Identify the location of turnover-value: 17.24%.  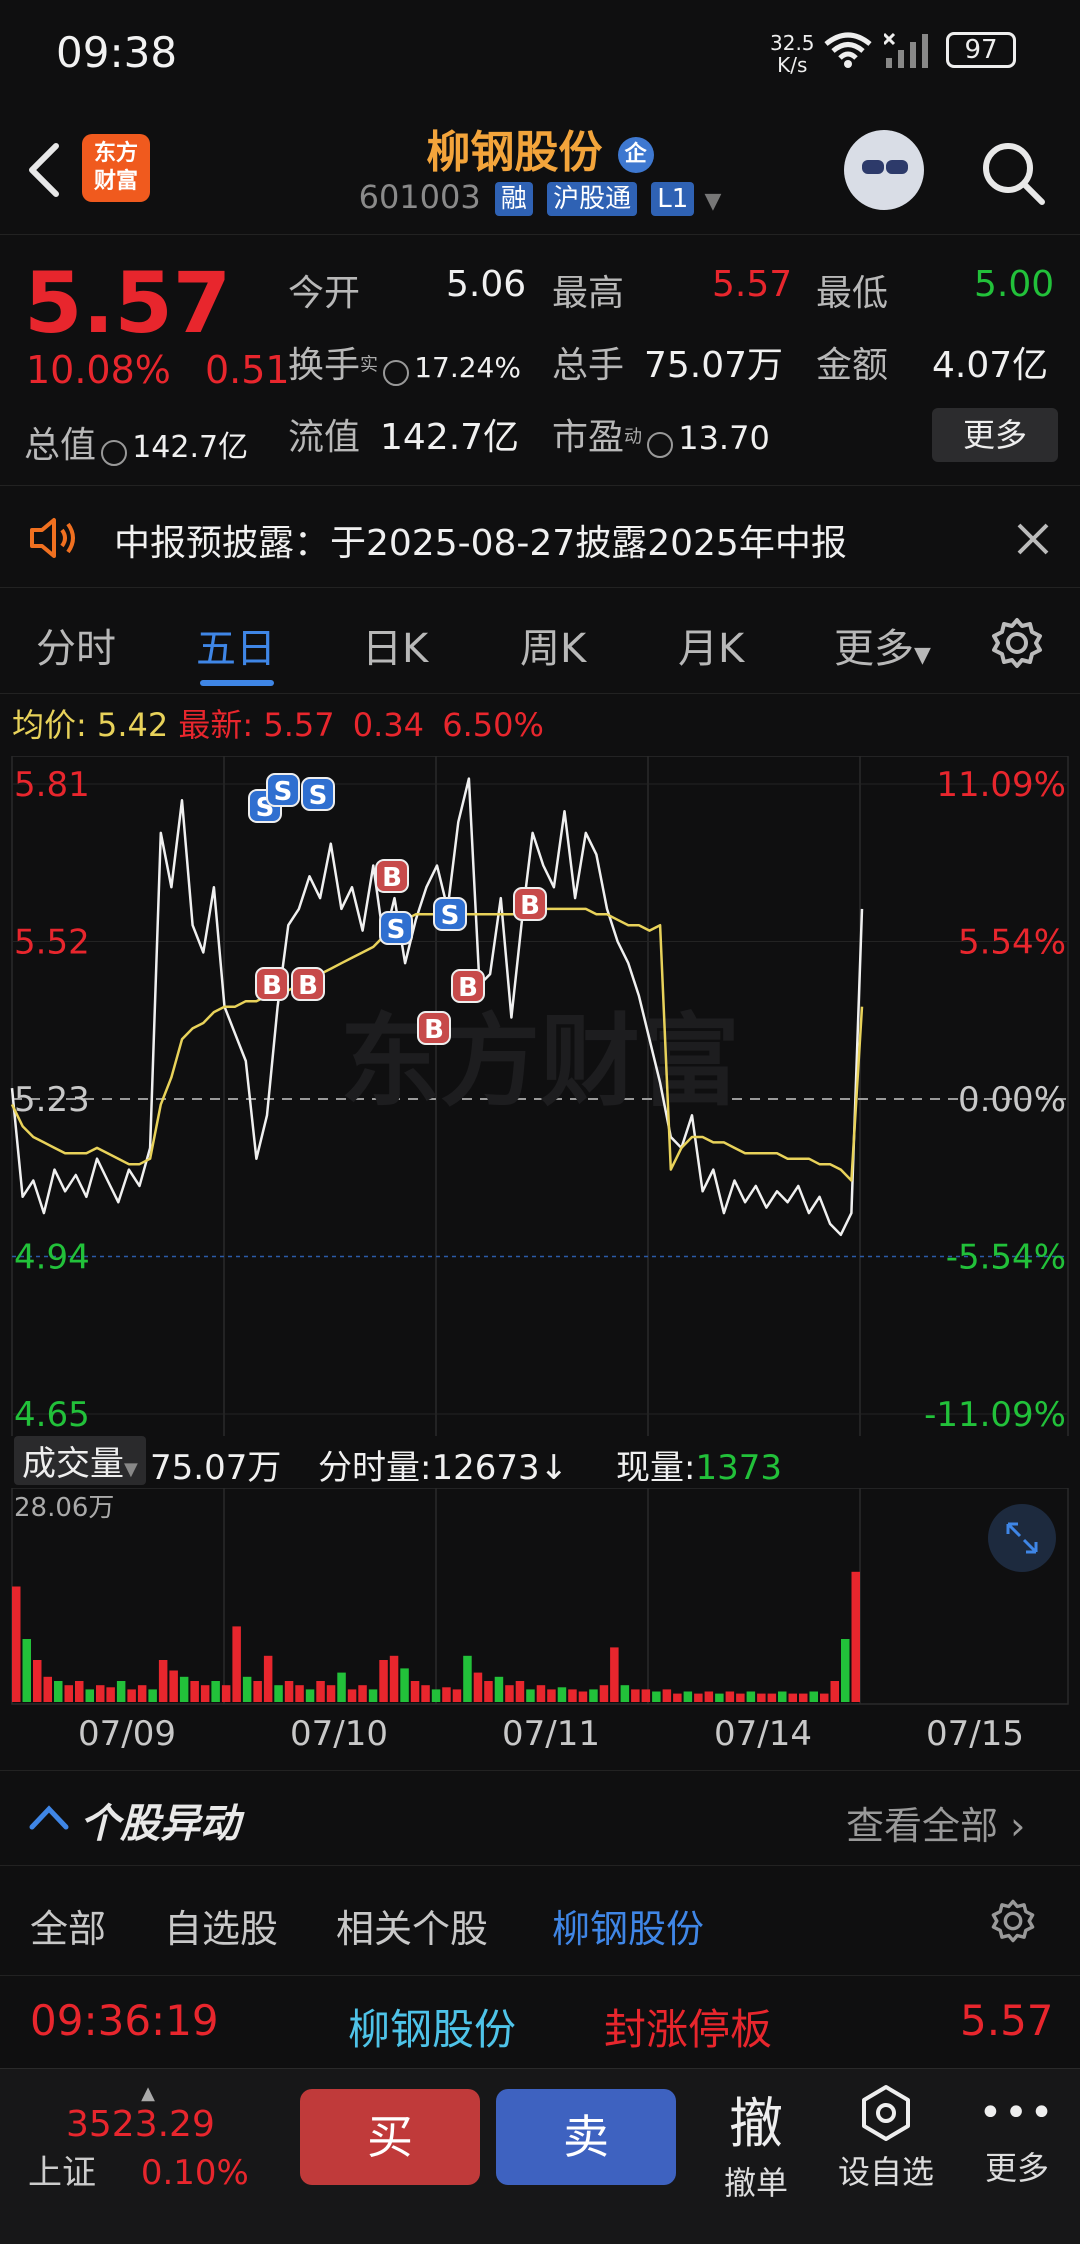
(467, 367).